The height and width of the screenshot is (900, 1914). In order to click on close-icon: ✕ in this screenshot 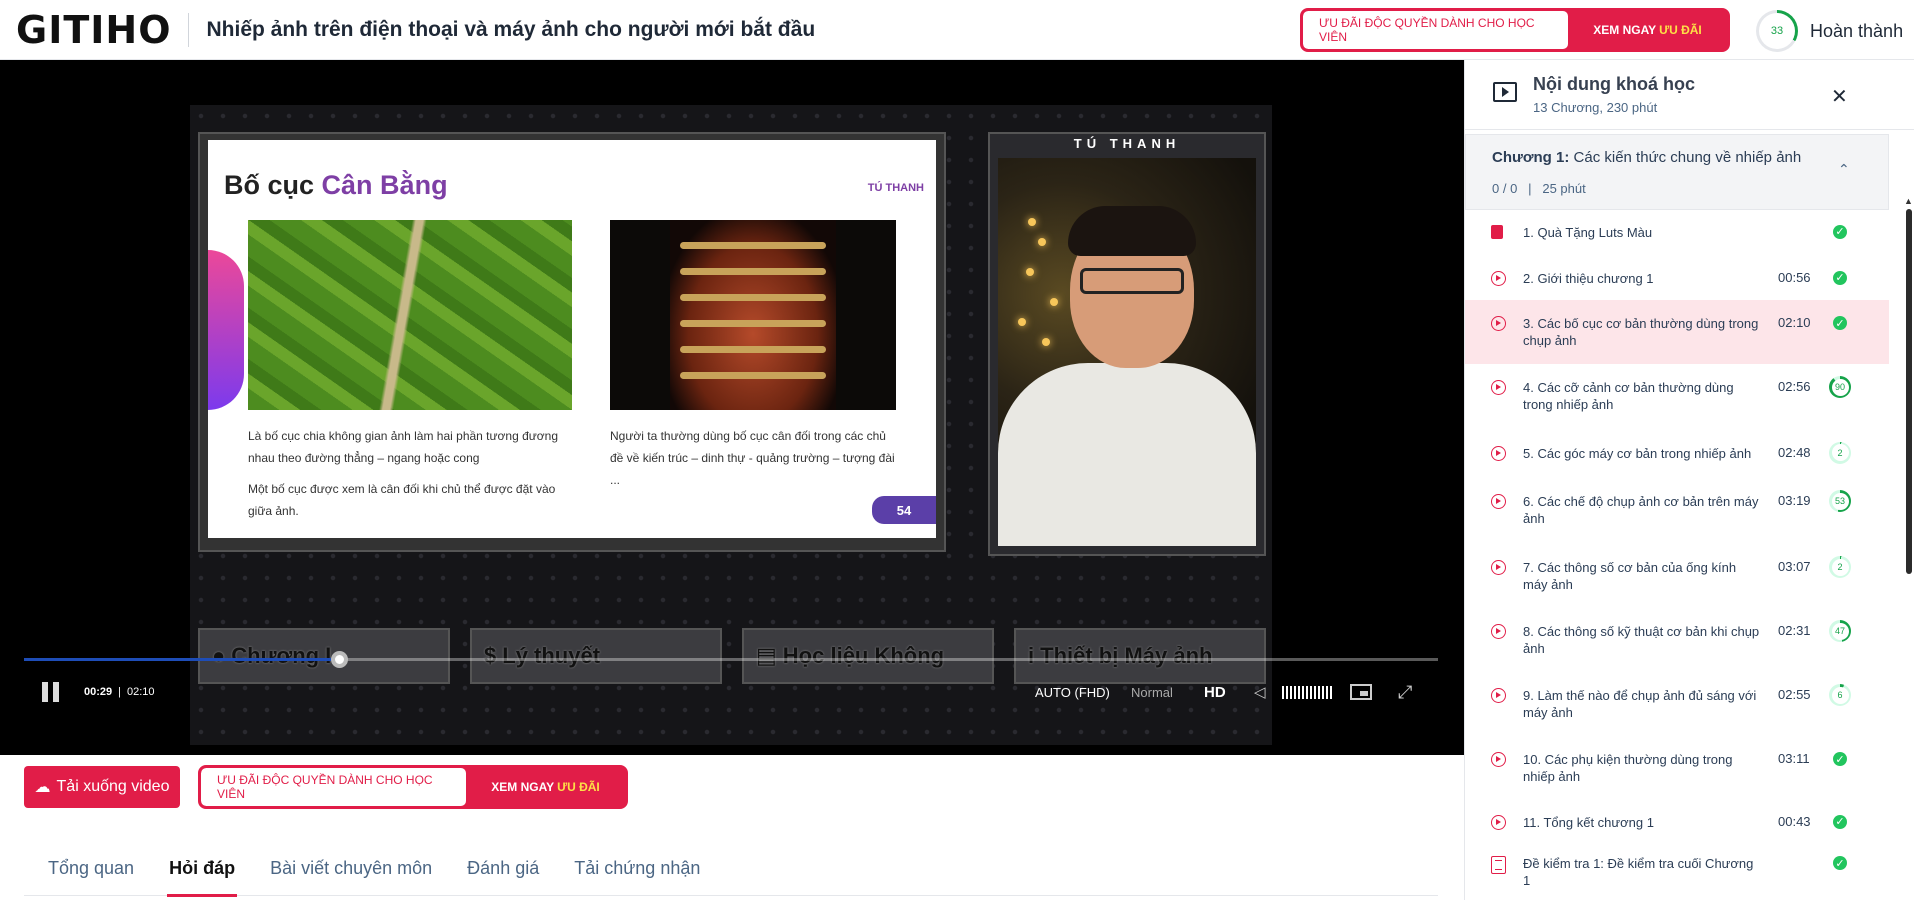, I will do `click(1839, 96)`.